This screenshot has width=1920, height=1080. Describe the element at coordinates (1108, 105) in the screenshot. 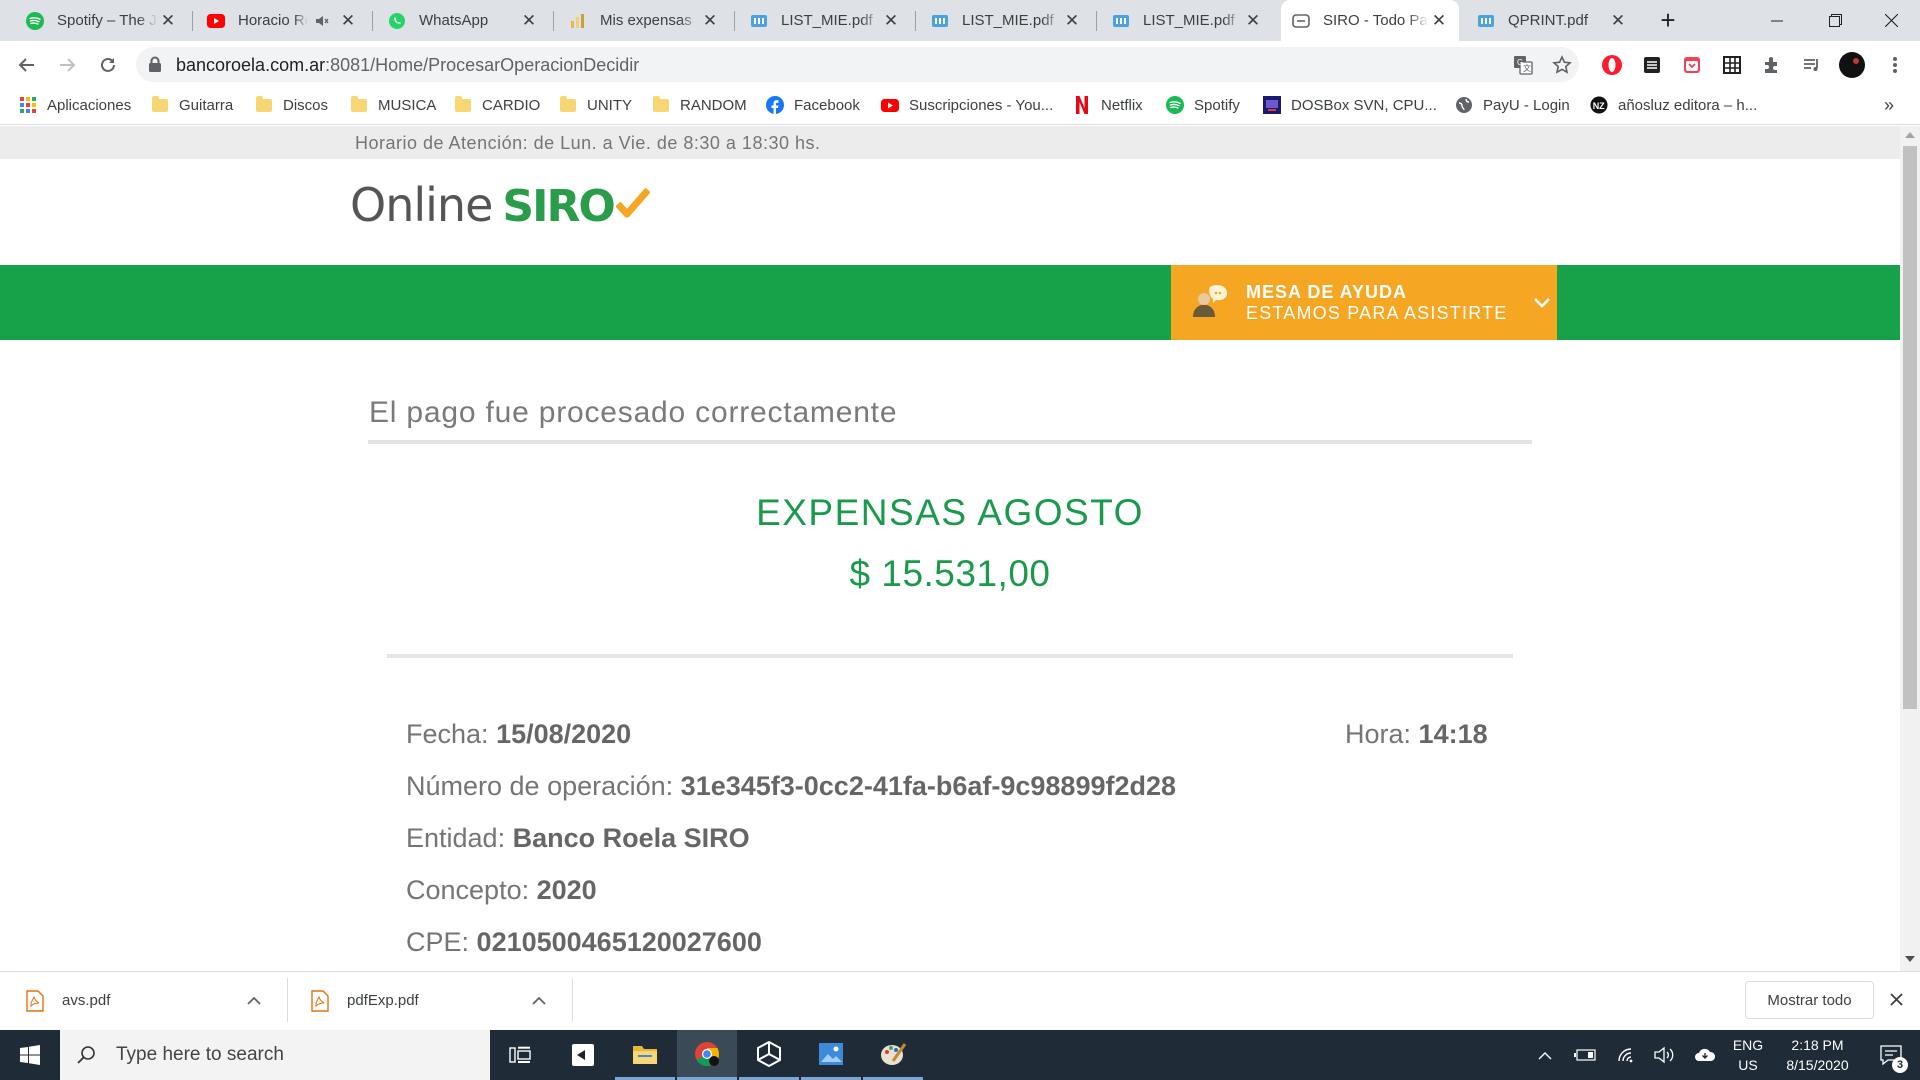

I see `bookmark-netflix: Netflix` at that location.